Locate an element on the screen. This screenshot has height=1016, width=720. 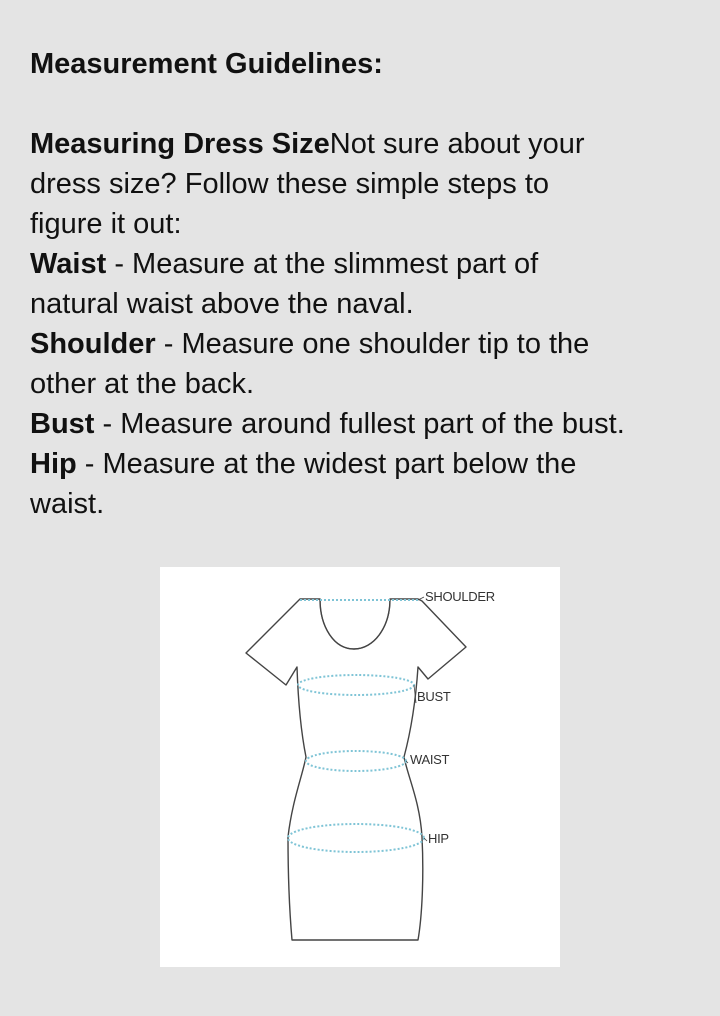
hip-measure-ellipse is located at coordinates (356, 838).